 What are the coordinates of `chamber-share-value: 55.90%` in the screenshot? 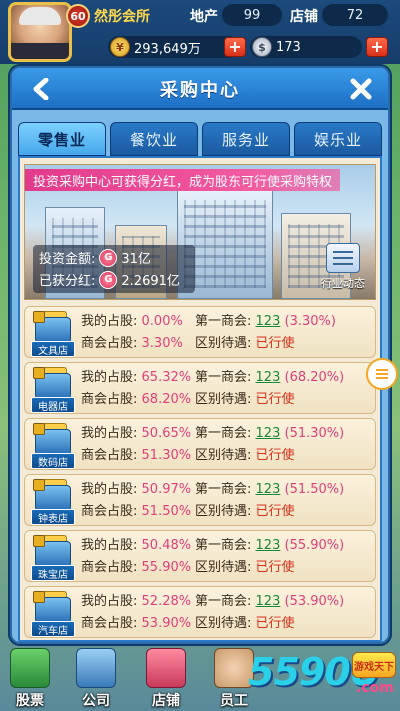 It's located at (166, 567).